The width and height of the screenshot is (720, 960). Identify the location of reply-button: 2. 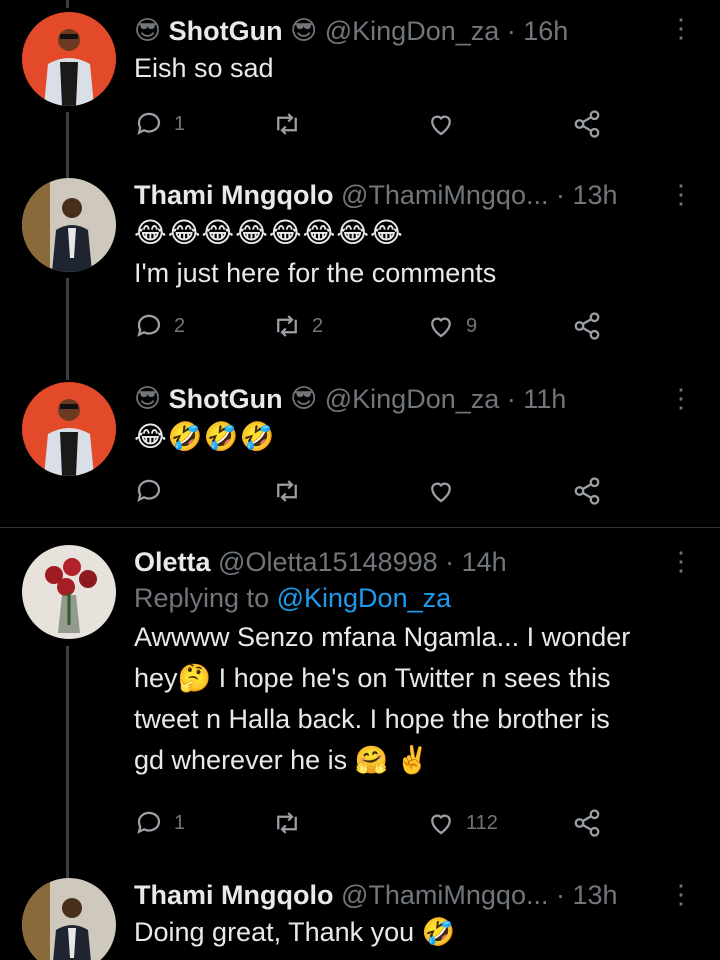
(159, 326).